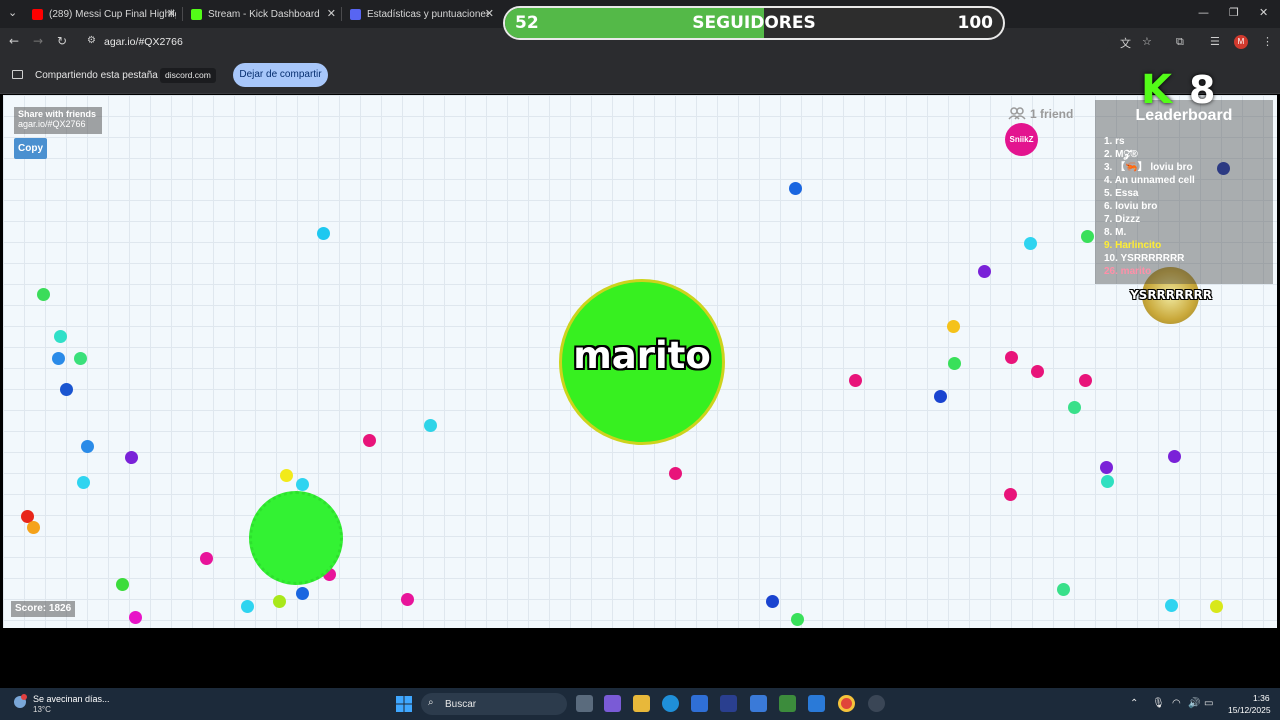 Image resolution: width=1280 pixels, height=720 pixels. I want to click on chrome-icon, so click(846, 703).